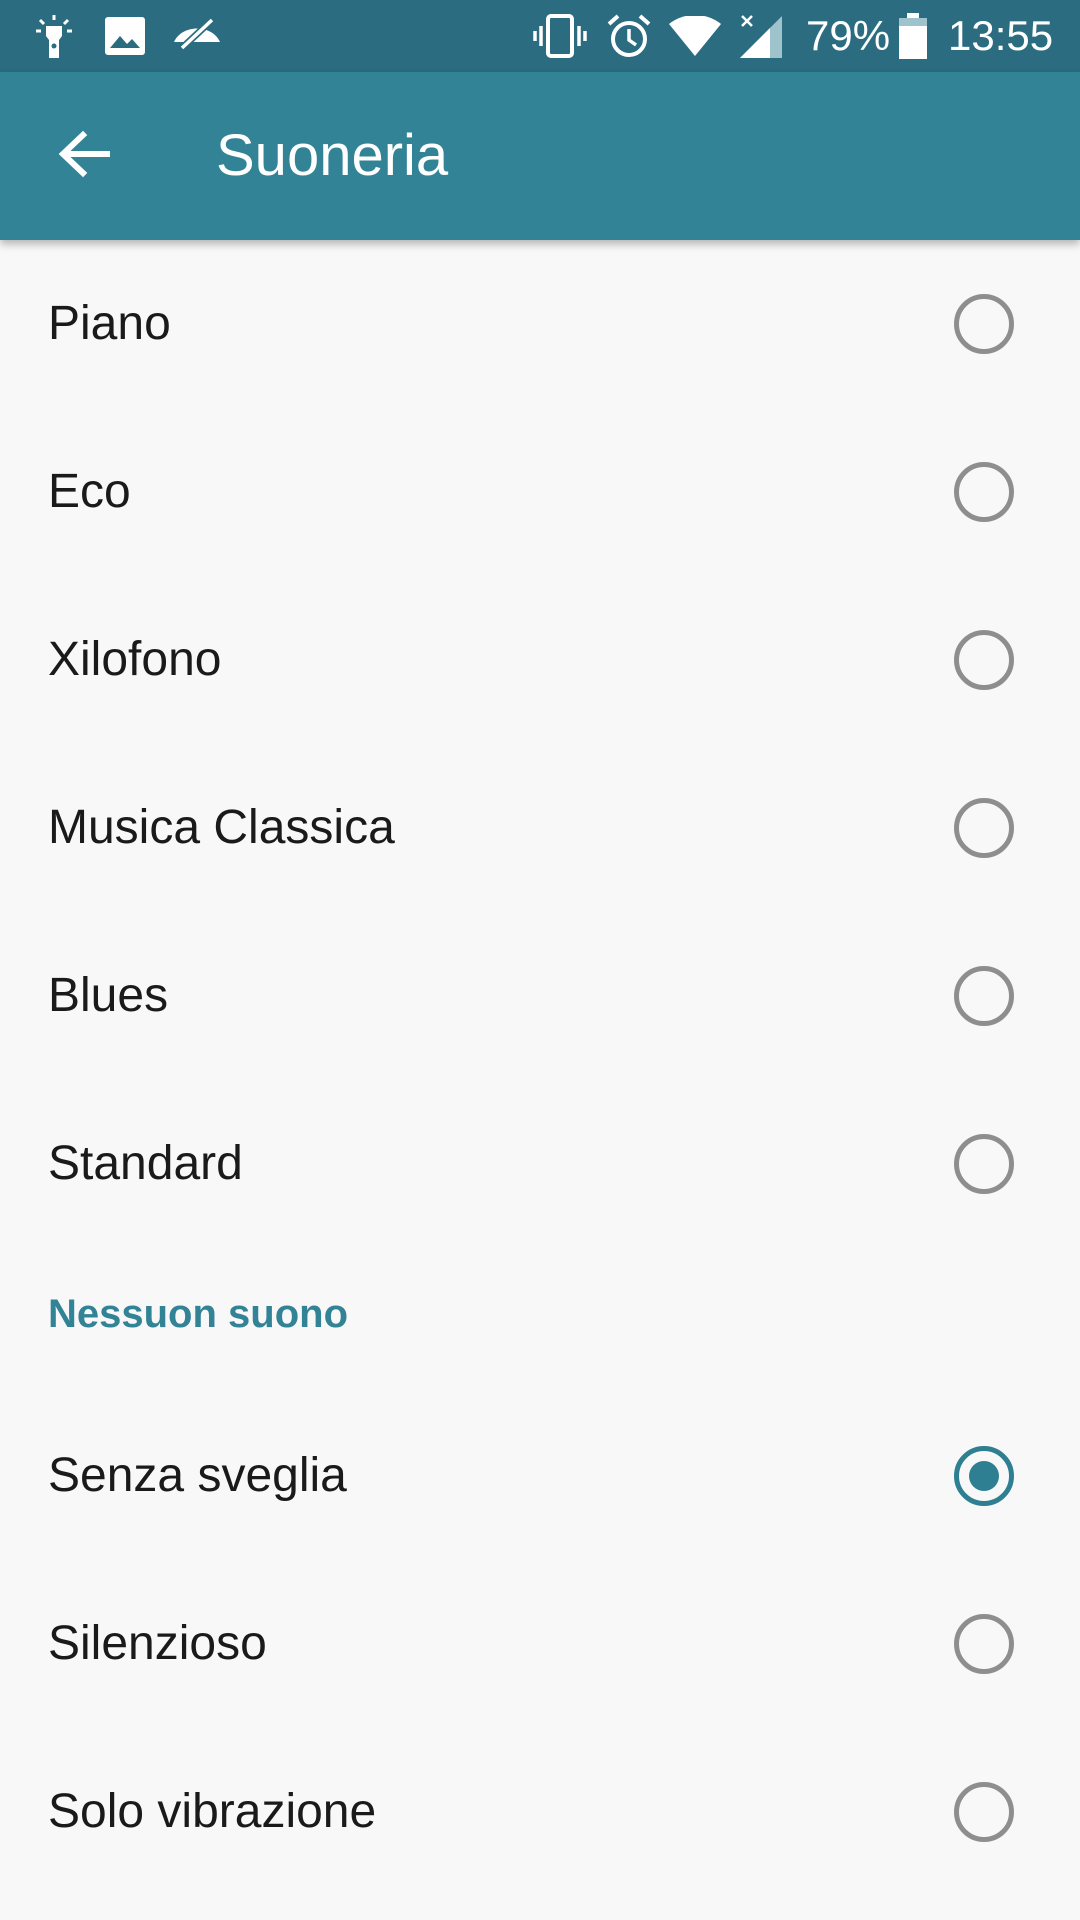 This screenshot has width=1080, height=1920. I want to click on list-item-blues: Blues, so click(540, 996).